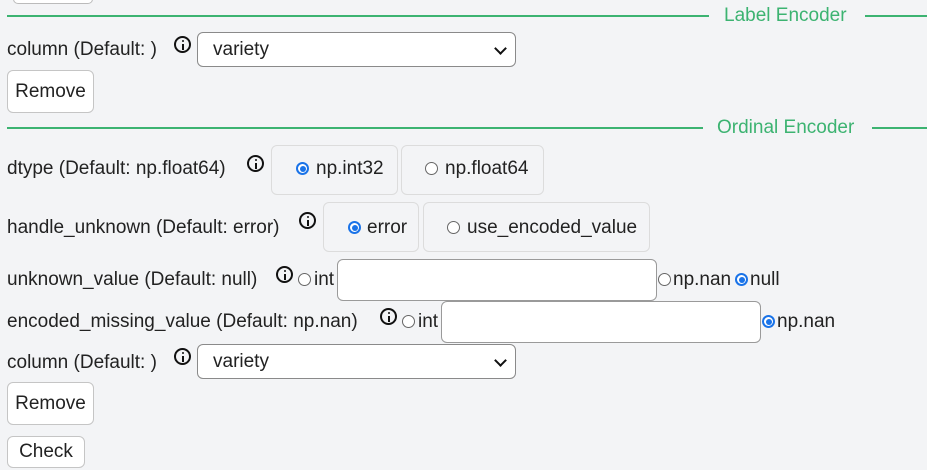  Describe the element at coordinates (53, 2) in the screenshot. I see `previous-button-edge` at that location.